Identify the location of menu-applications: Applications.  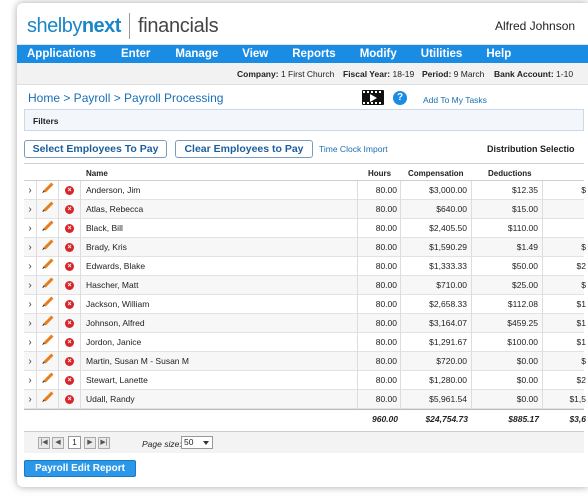
(61, 54).